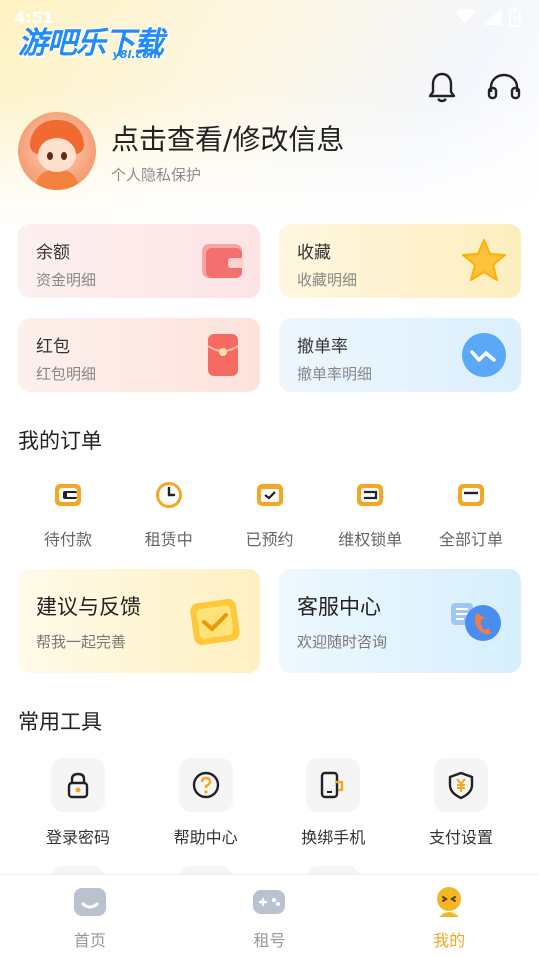 The width and height of the screenshot is (539, 958). What do you see at coordinates (215, 622) in the screenshot?
I see `checkbox-icon` at bounding box center [215, 622].